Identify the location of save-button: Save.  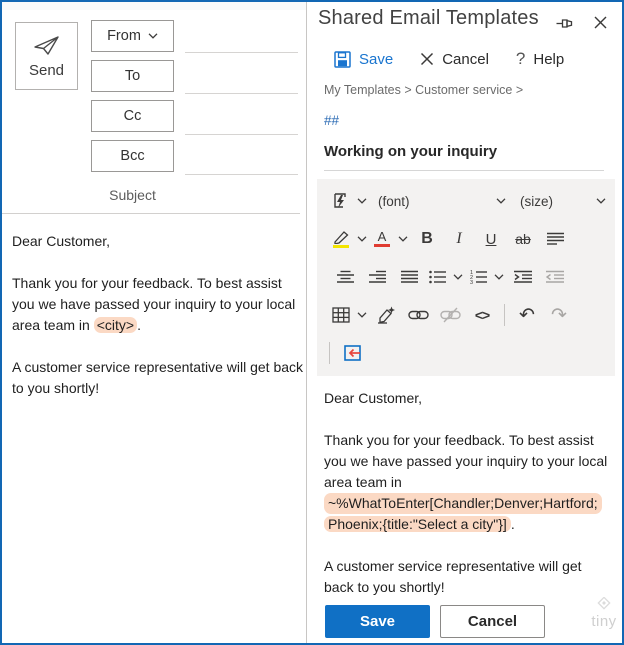
(377, 621).